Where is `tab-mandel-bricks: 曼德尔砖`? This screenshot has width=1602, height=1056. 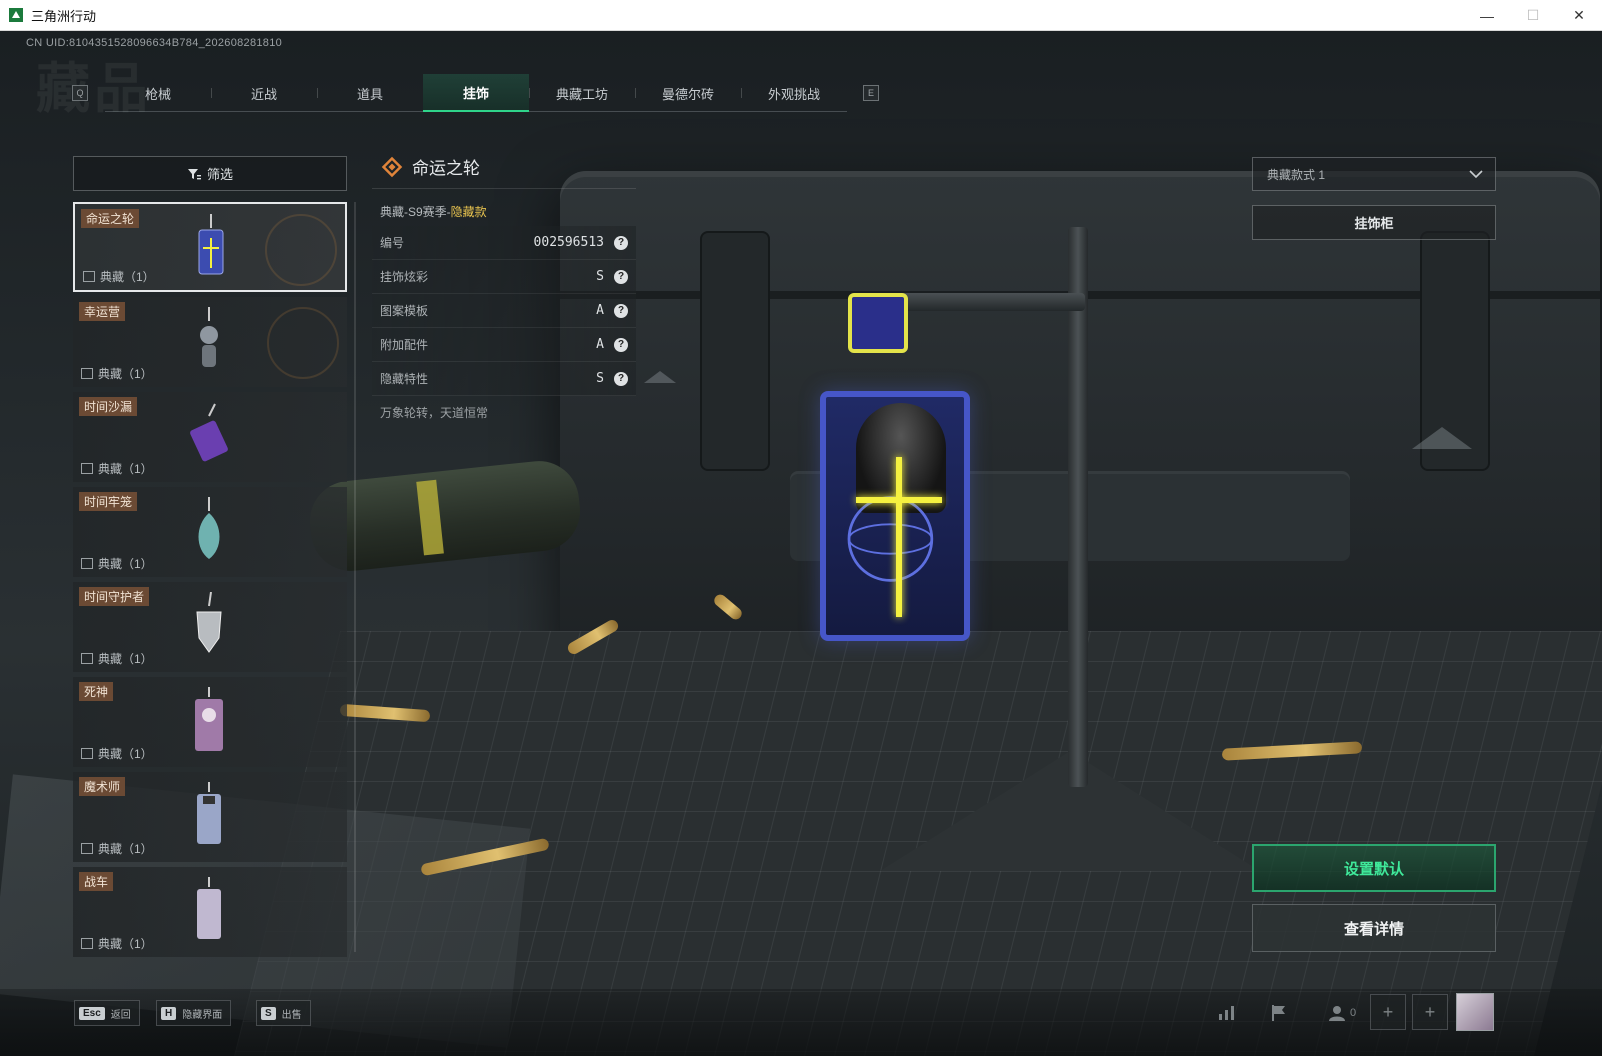 tab-mandel-bricks: 曼德尔砖 is located at coordinates (688, 93).